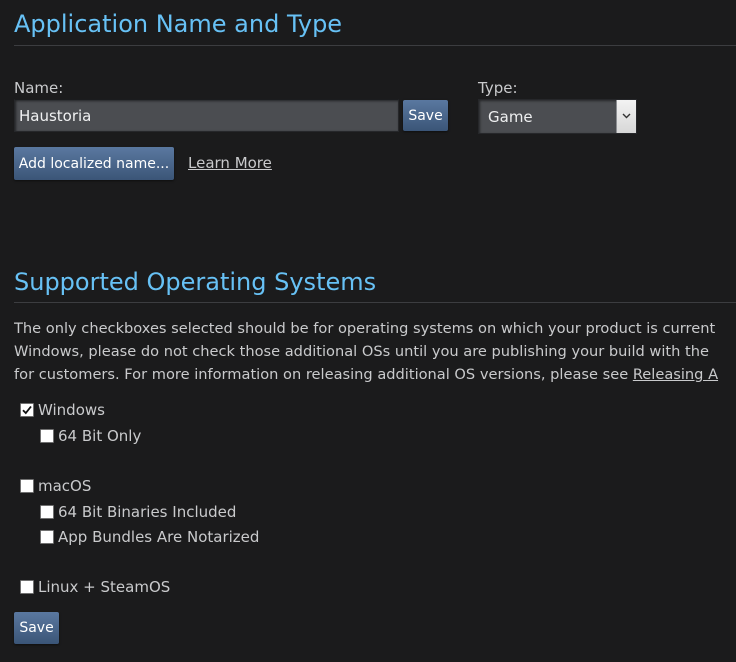 This screenshot has width=736, height=662. I want to click on linux-checkbox, so click(27, 587).